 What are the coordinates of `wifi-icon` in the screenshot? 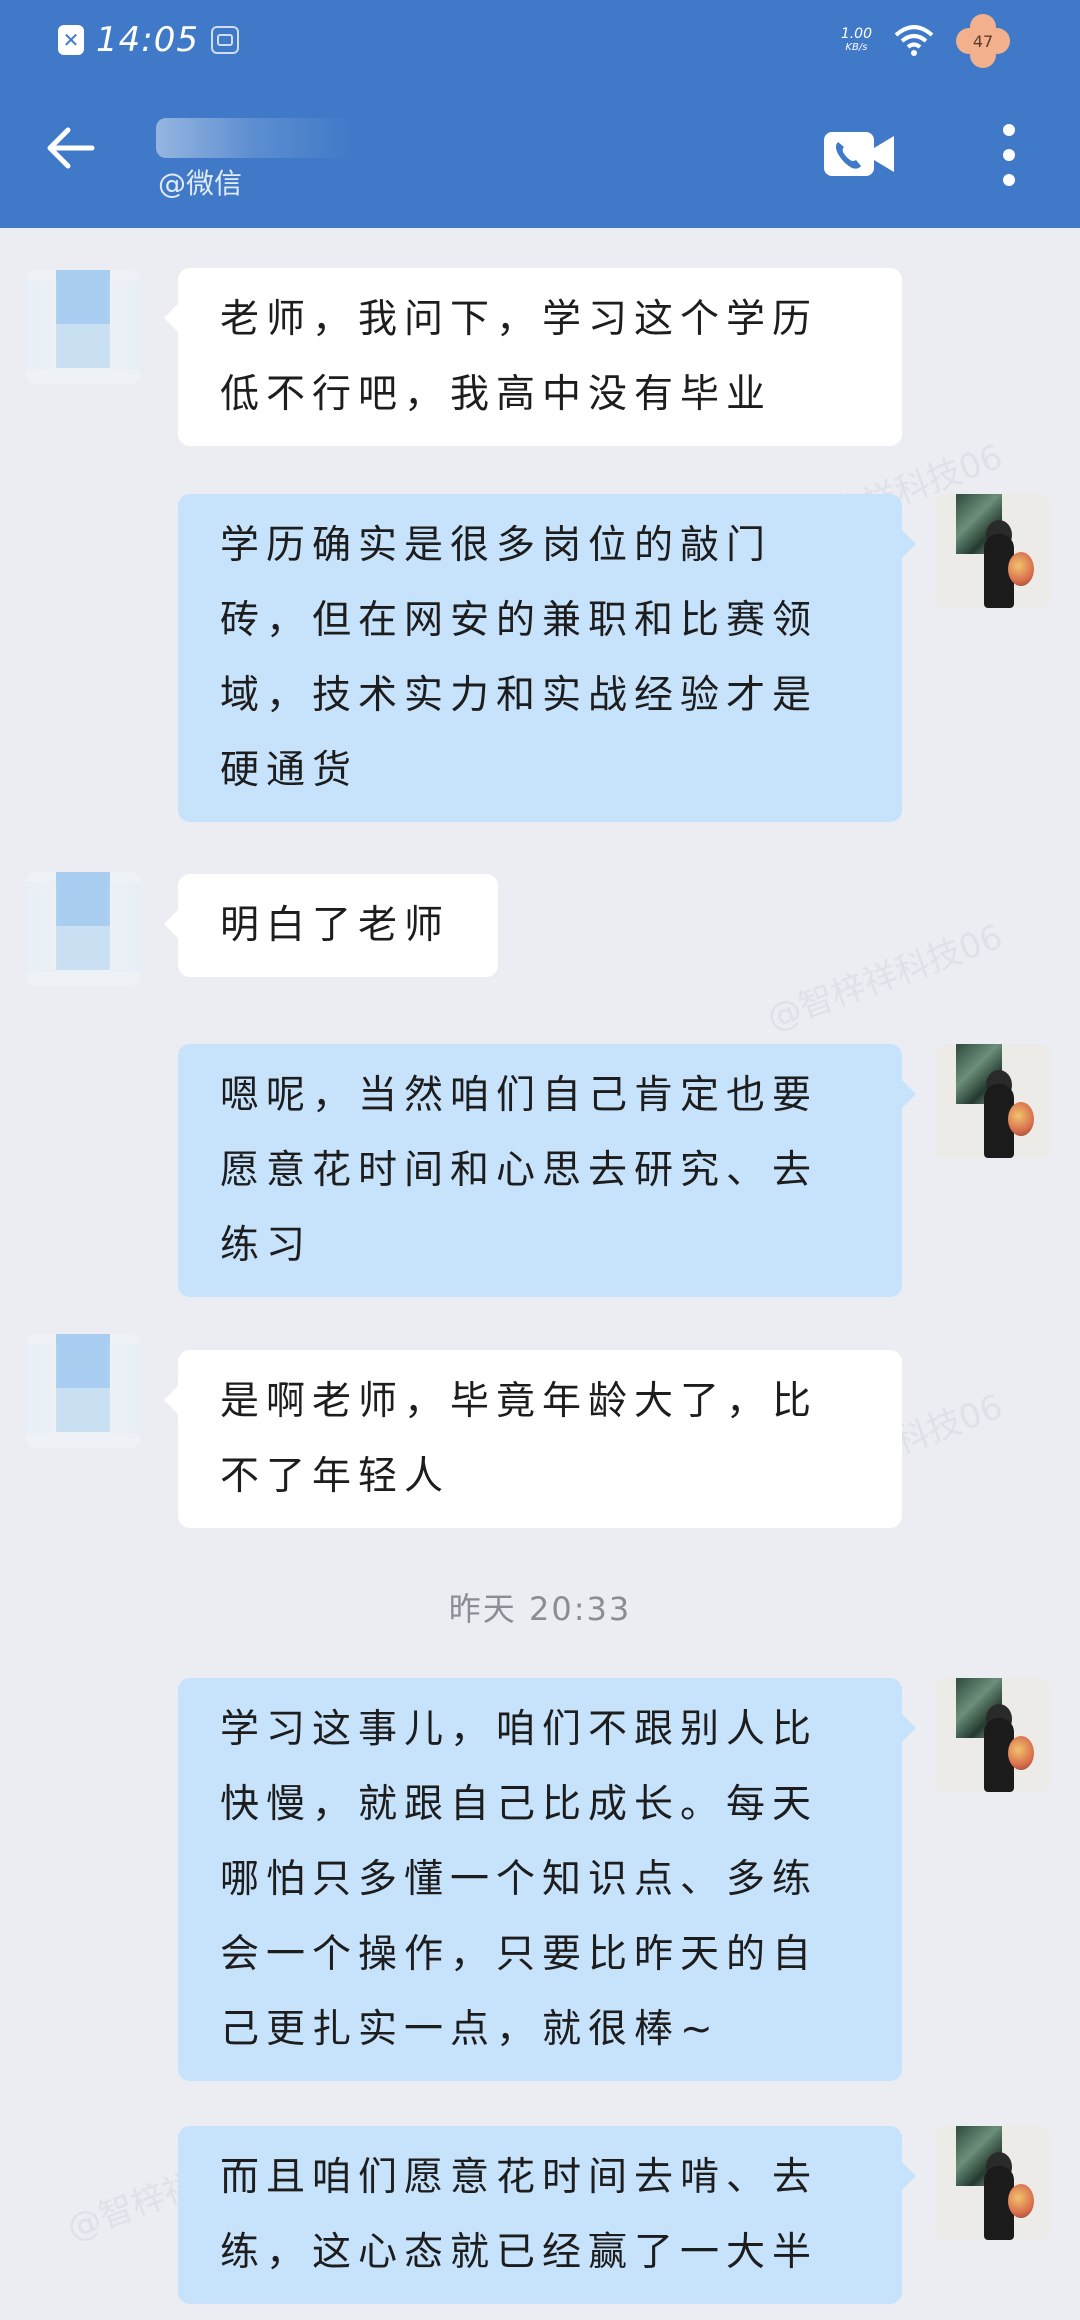 It's located at (914, 40).